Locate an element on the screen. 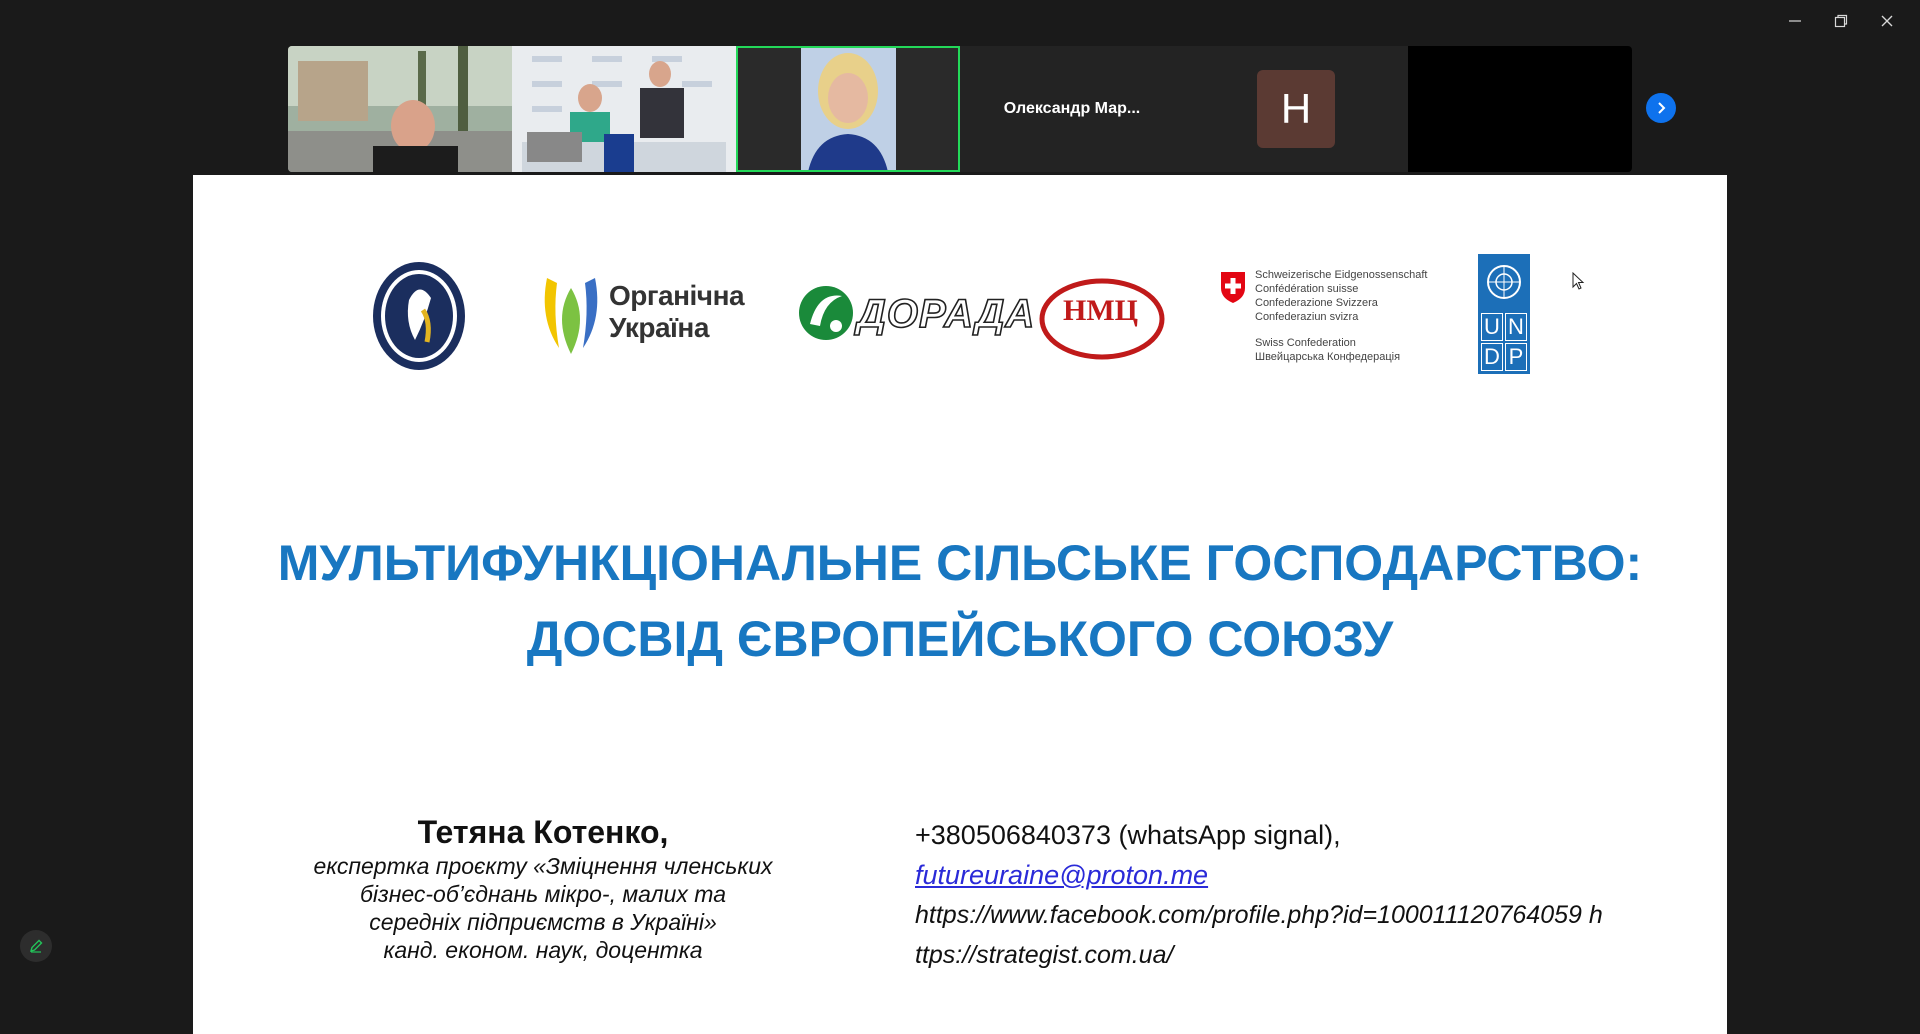  swiss-line: Swiss Confederation is located at coordinates (1305, 343).